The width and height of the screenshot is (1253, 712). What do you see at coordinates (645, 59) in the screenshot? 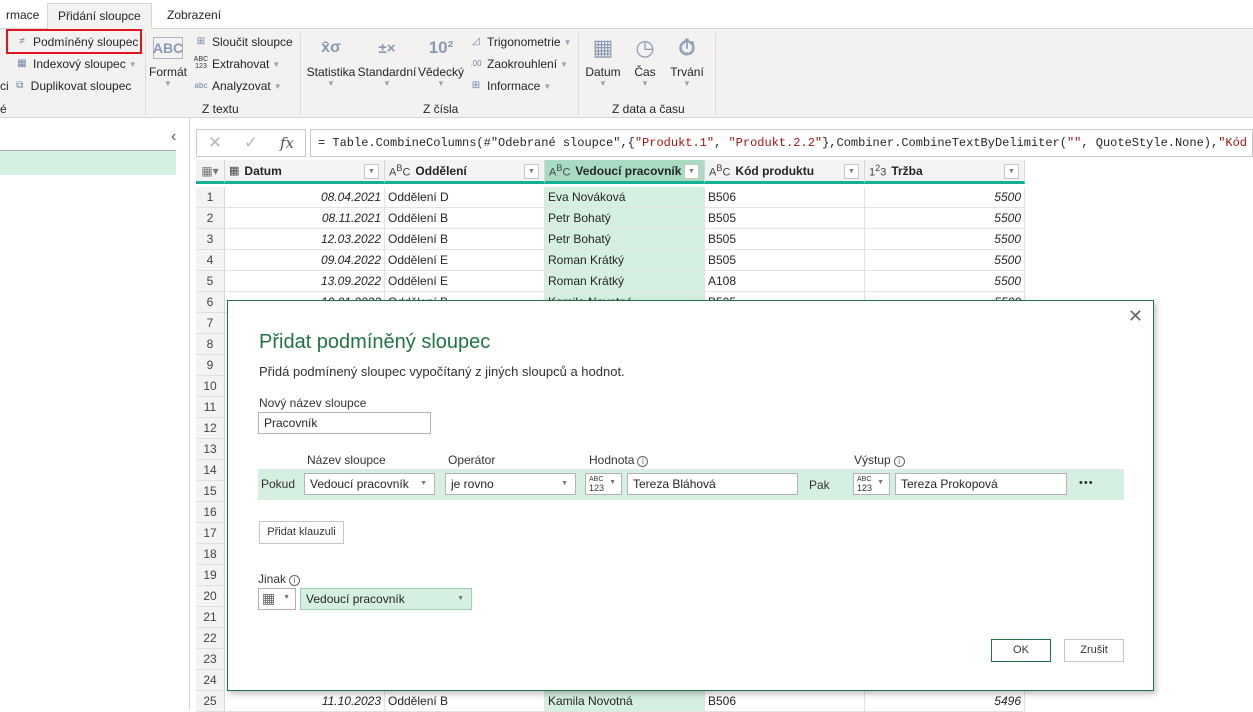
I see `time-button: ◷ Čas ▼` at bounding box center [645, 59].